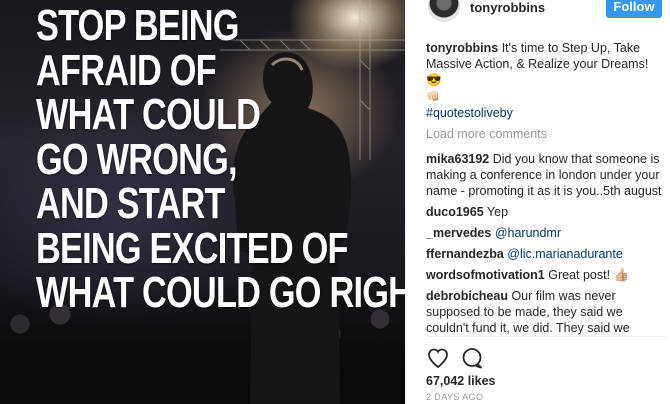 The width and height of the screenshot is (670, 404). Describe the element at coordinates (130, 203) in the screenshot. I see `quote-line: AND START` at that location.